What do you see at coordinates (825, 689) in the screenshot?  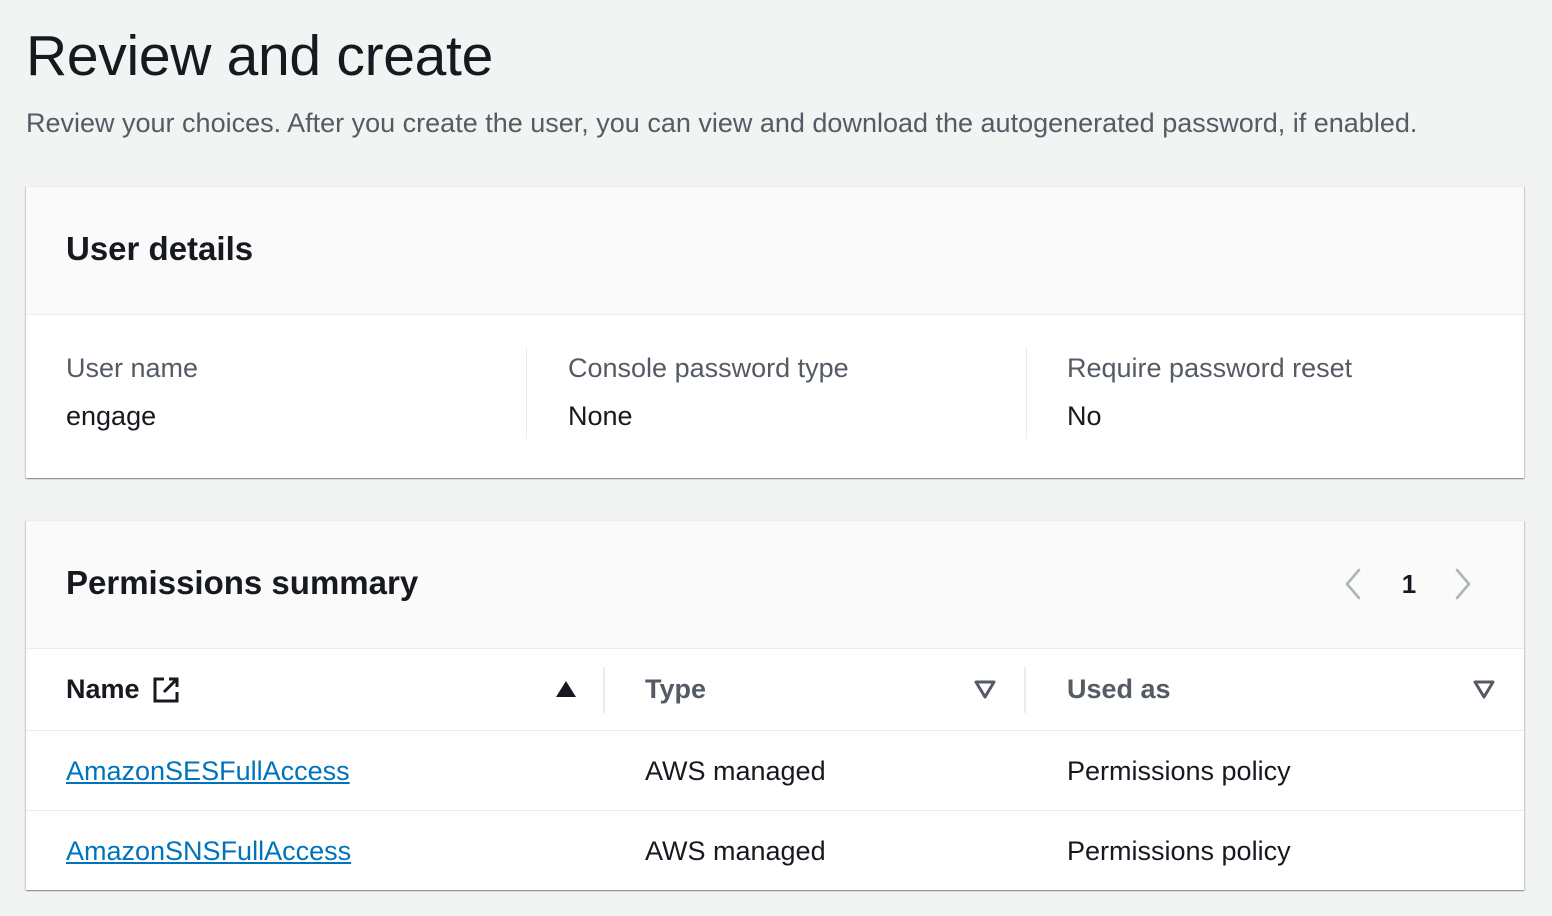 I see `column-header-type: Type` at bounding box center [825, 689].